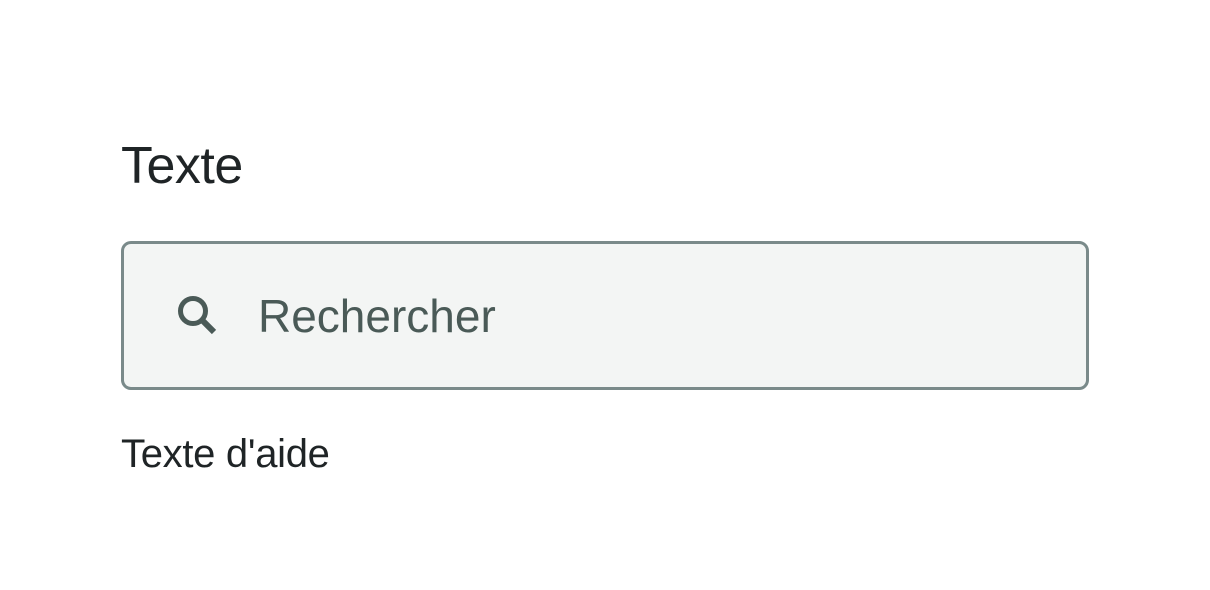  Describe the element at coordinates (198, 316) in the screenshot. I see `search-icon` at that location.